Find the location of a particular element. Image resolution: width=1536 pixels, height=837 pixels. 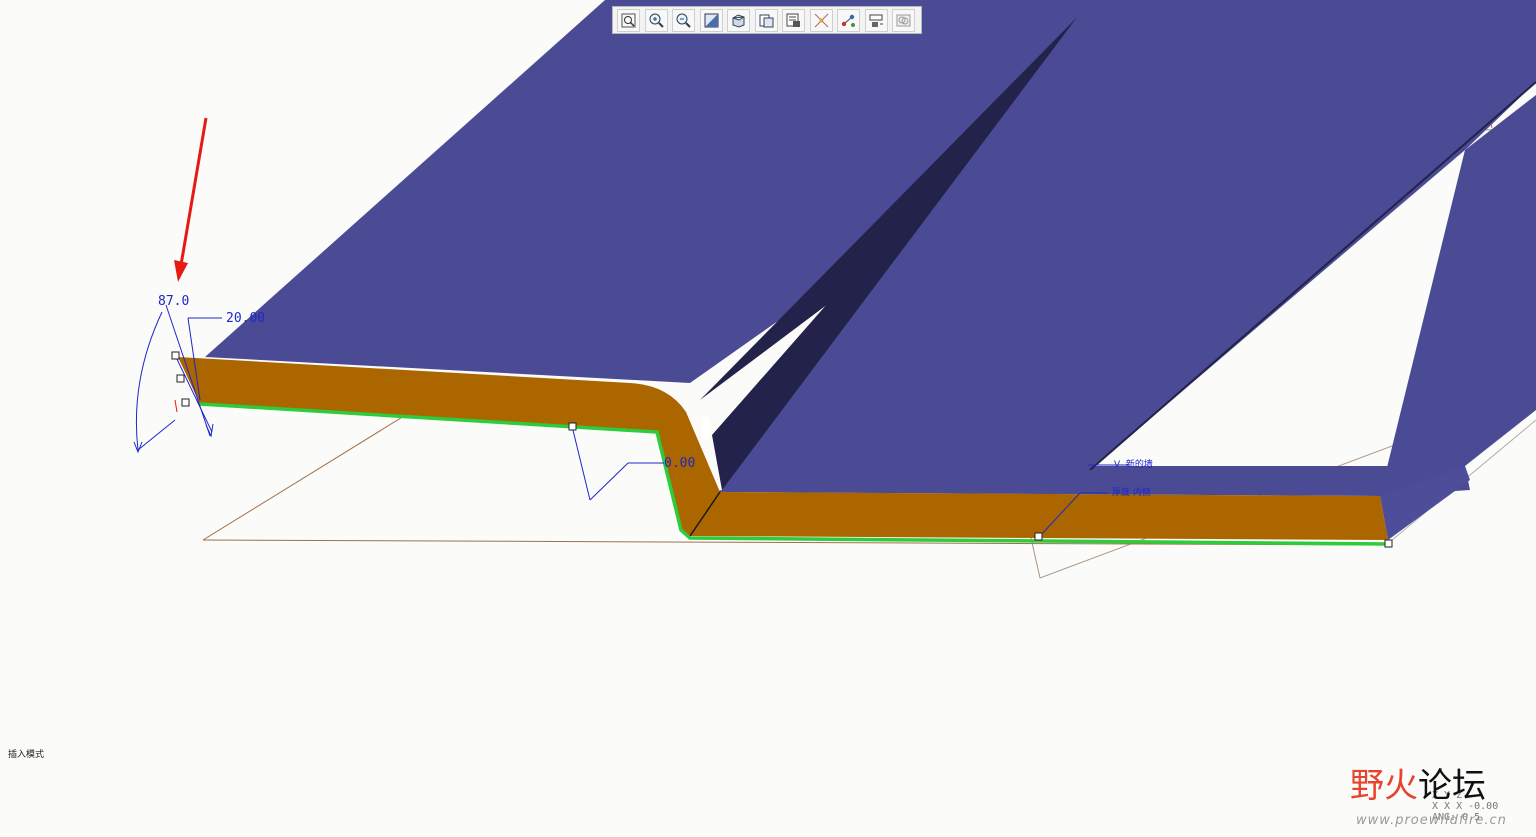

saved-views-button is located at coordinates (766, 20).